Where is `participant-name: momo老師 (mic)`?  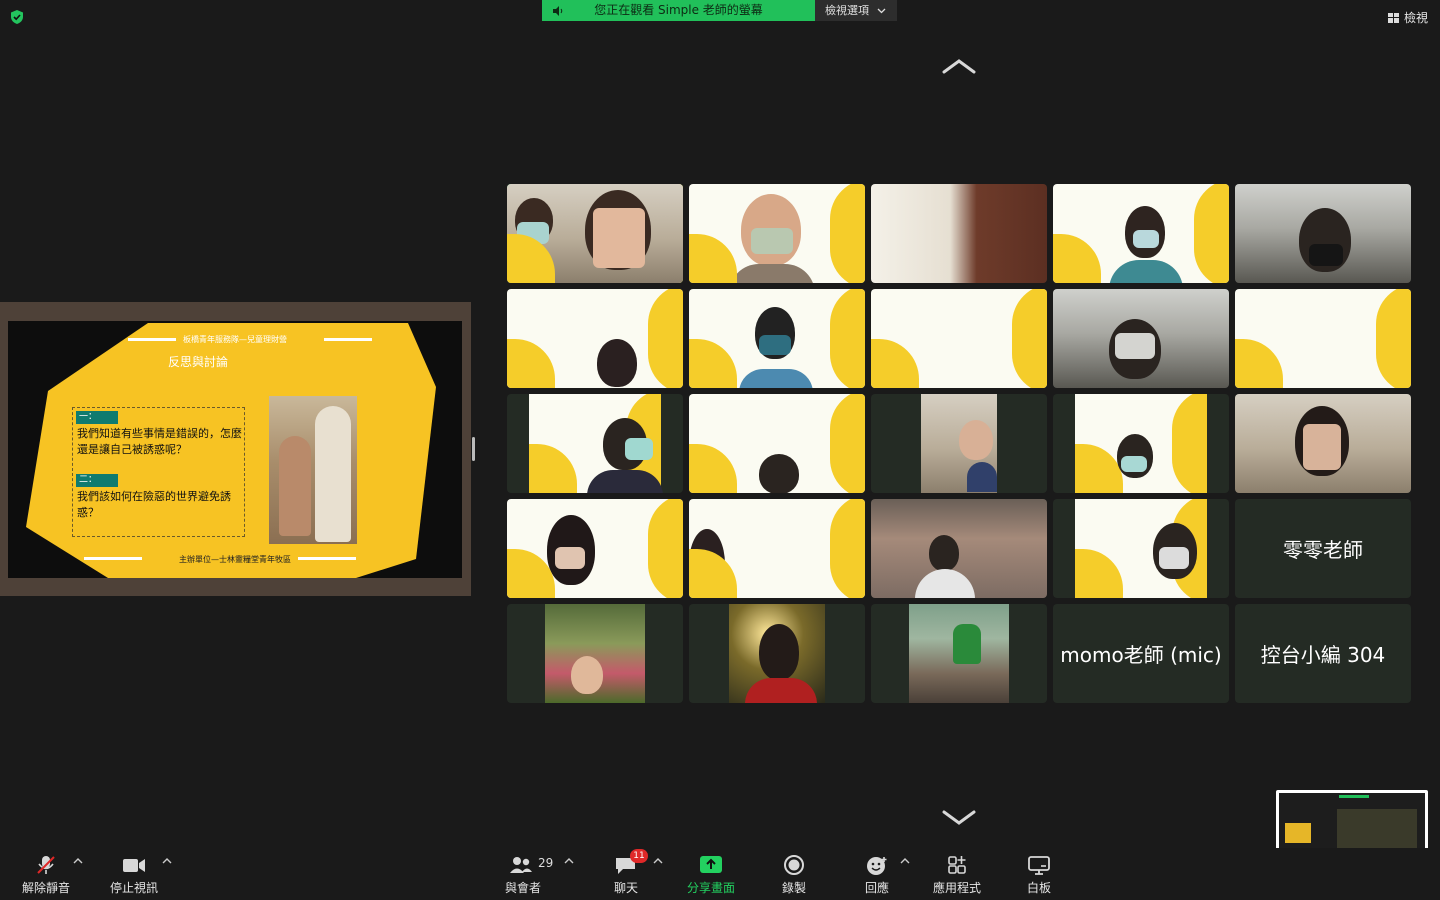 participant-name: momo老師 (mic) is located at coordinates (1141, 655).